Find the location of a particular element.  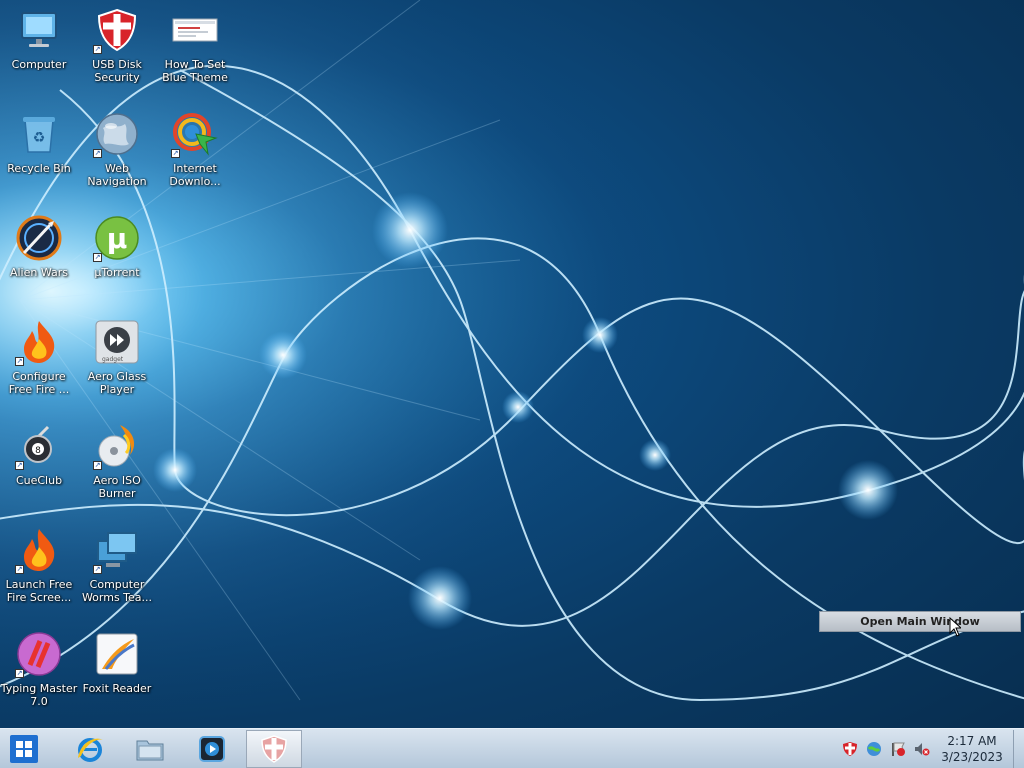

globe-icon: ↗ is located at coordinates (117, 134).